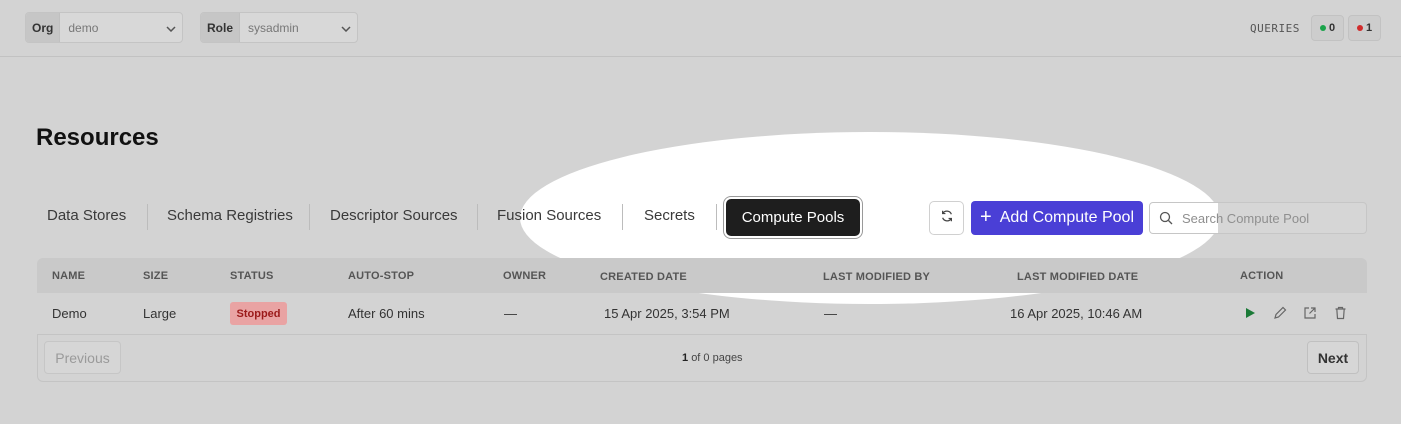 The width and height of the screenshot is (1401, 424). What do you see at coordinates (1275, 28) in the screenshot?
I see `queries-label: QUERIES` at bounding box center [1275, 28].